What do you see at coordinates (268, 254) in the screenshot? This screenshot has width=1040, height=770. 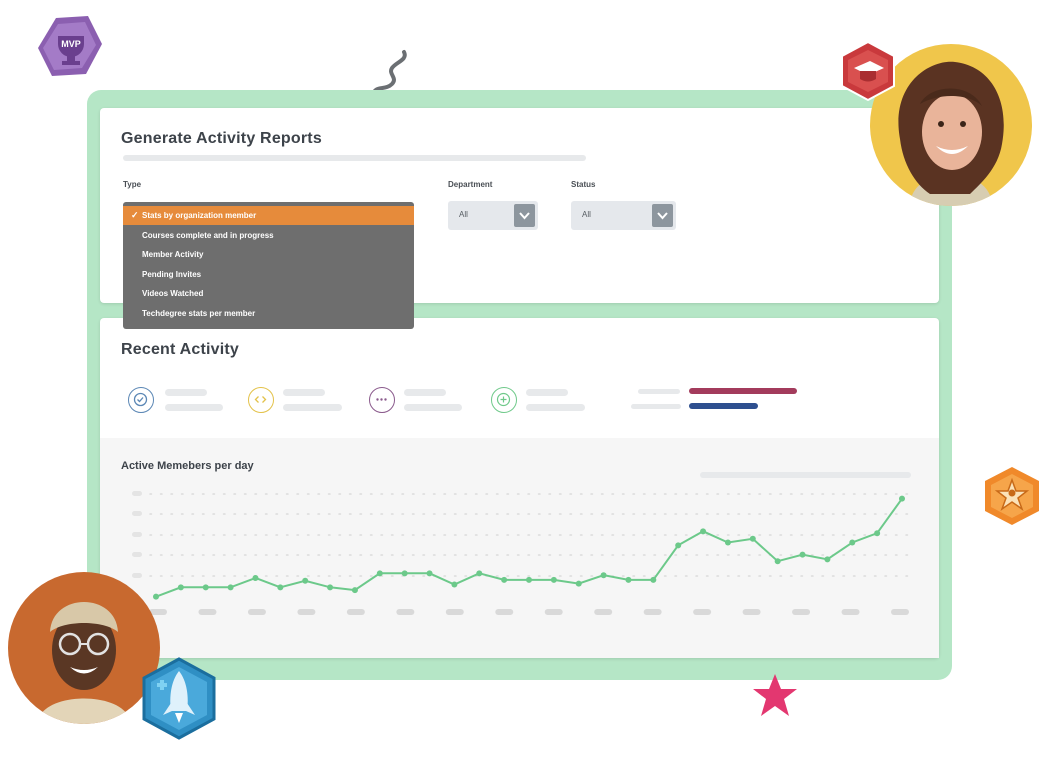 I see `type-option: Member Activity` at bounding box center [268, 254].